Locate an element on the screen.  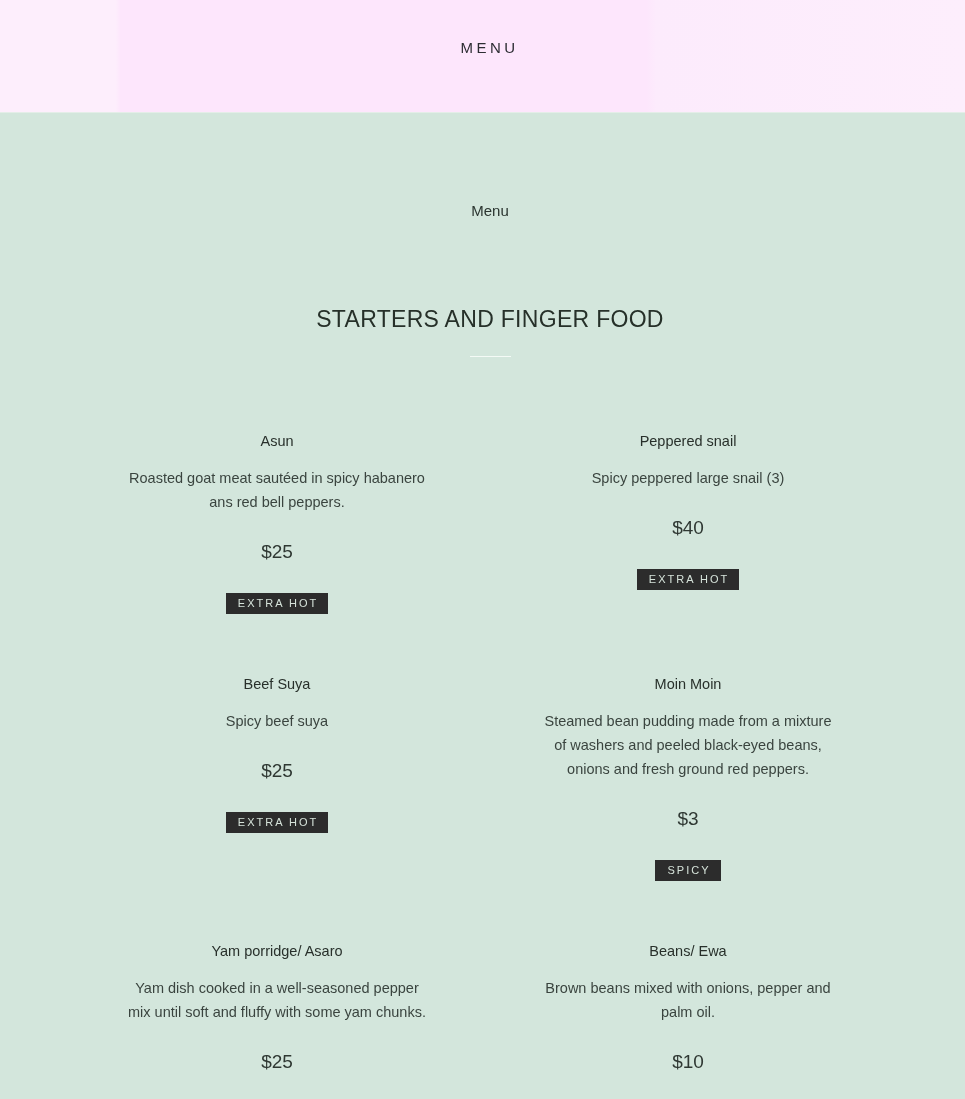
dish-price: $40 is located at coordinates (688, 528).